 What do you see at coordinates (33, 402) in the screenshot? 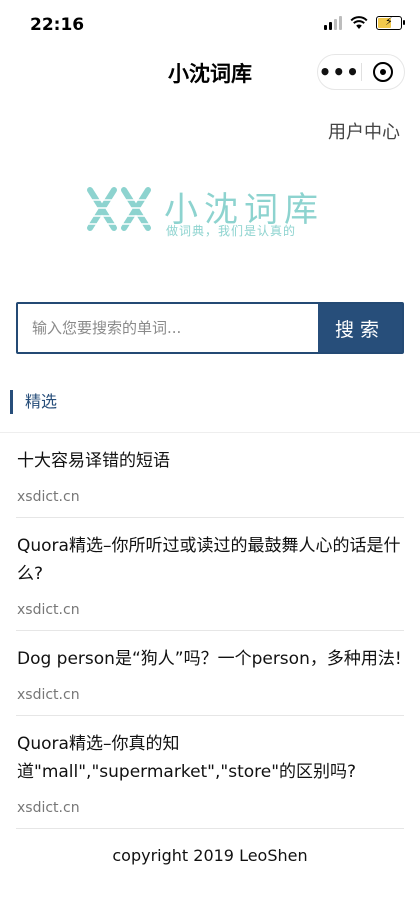
I see `section-title: 精选` at bounding box center [33, 402].